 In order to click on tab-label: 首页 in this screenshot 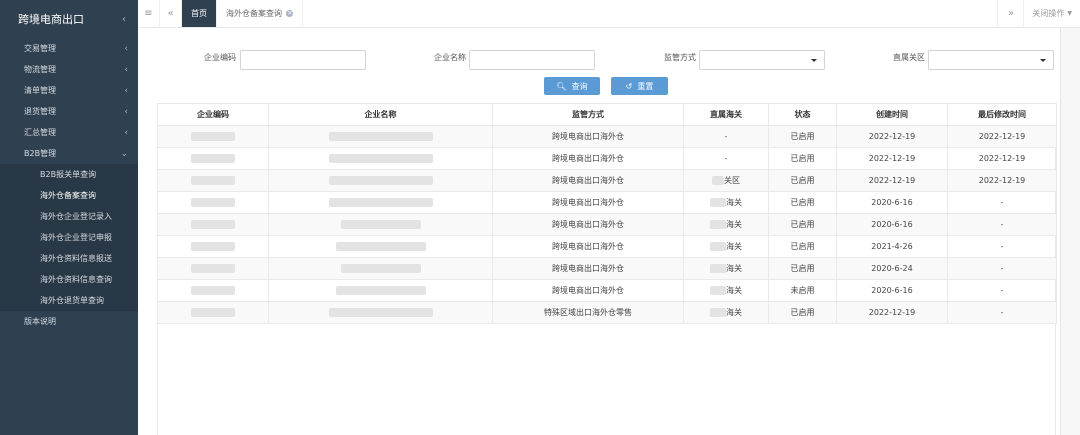, I will do `click(199, 13)`.